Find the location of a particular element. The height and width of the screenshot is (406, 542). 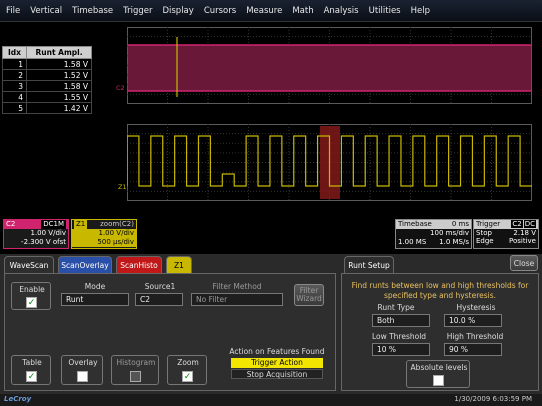

histogram-group: Histogram is located at coordinates (135, 370).